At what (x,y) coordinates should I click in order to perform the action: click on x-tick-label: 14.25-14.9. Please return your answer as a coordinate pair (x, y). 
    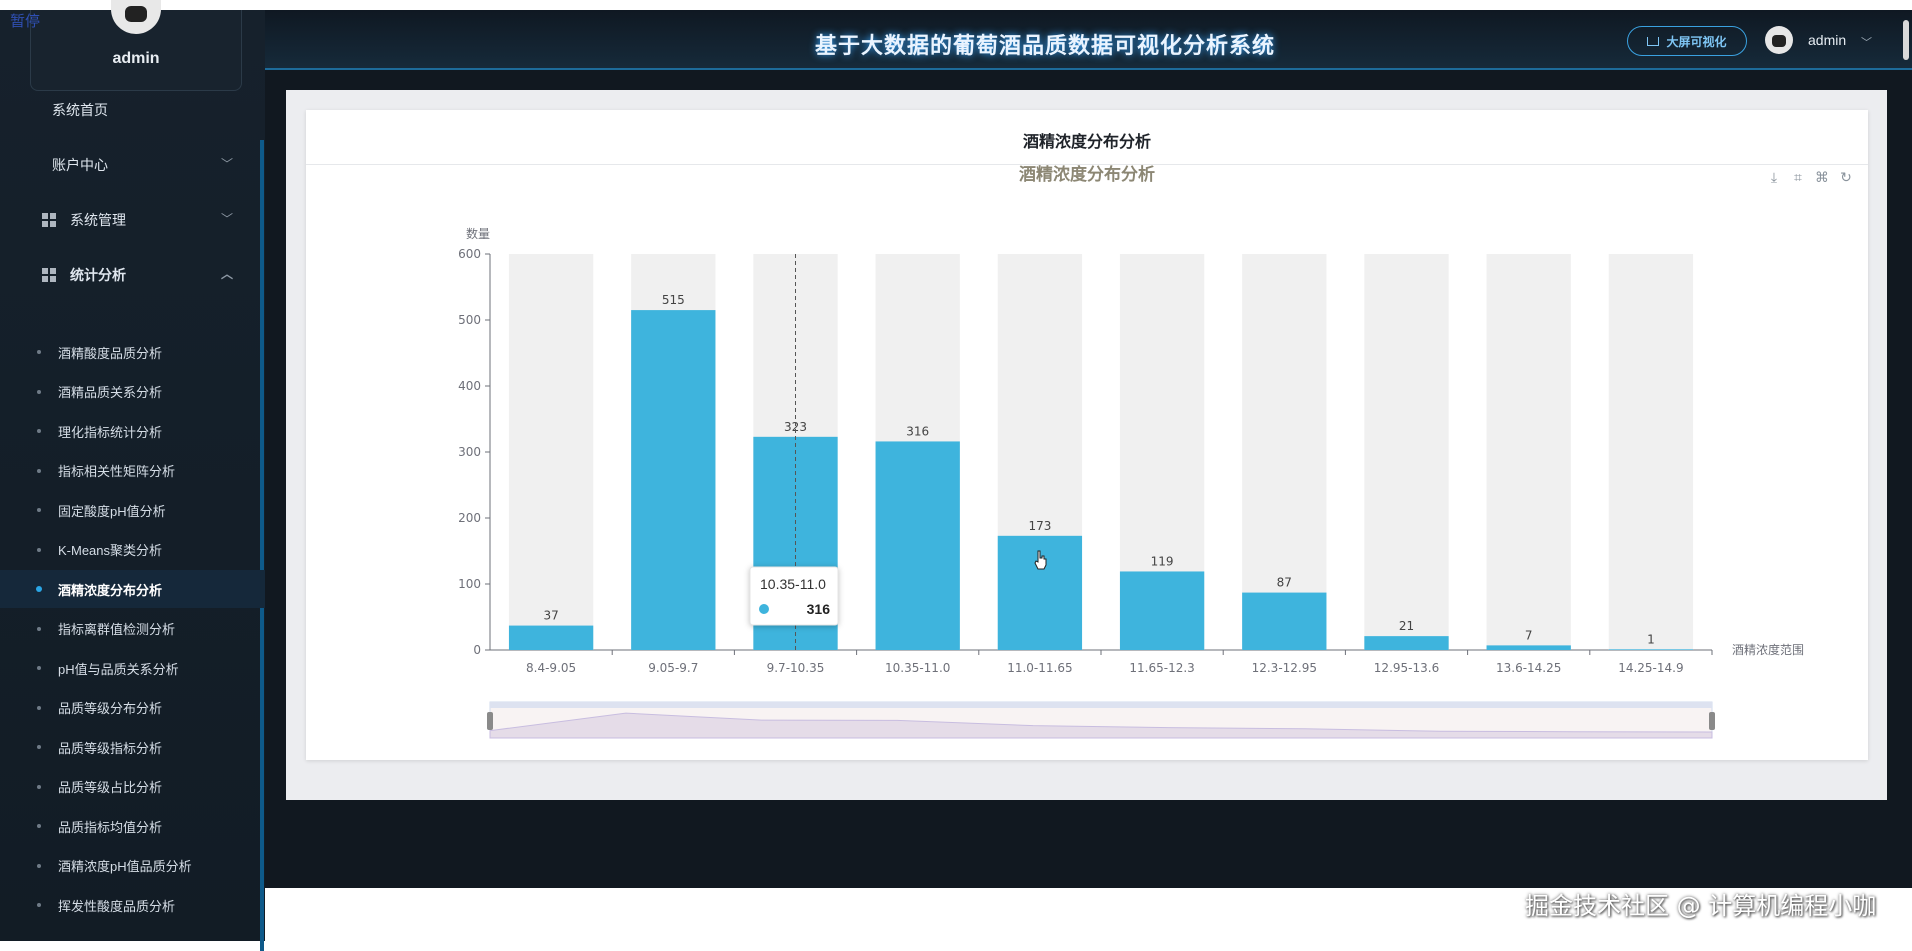
    Looking at the image, I should click on (1650, 668).